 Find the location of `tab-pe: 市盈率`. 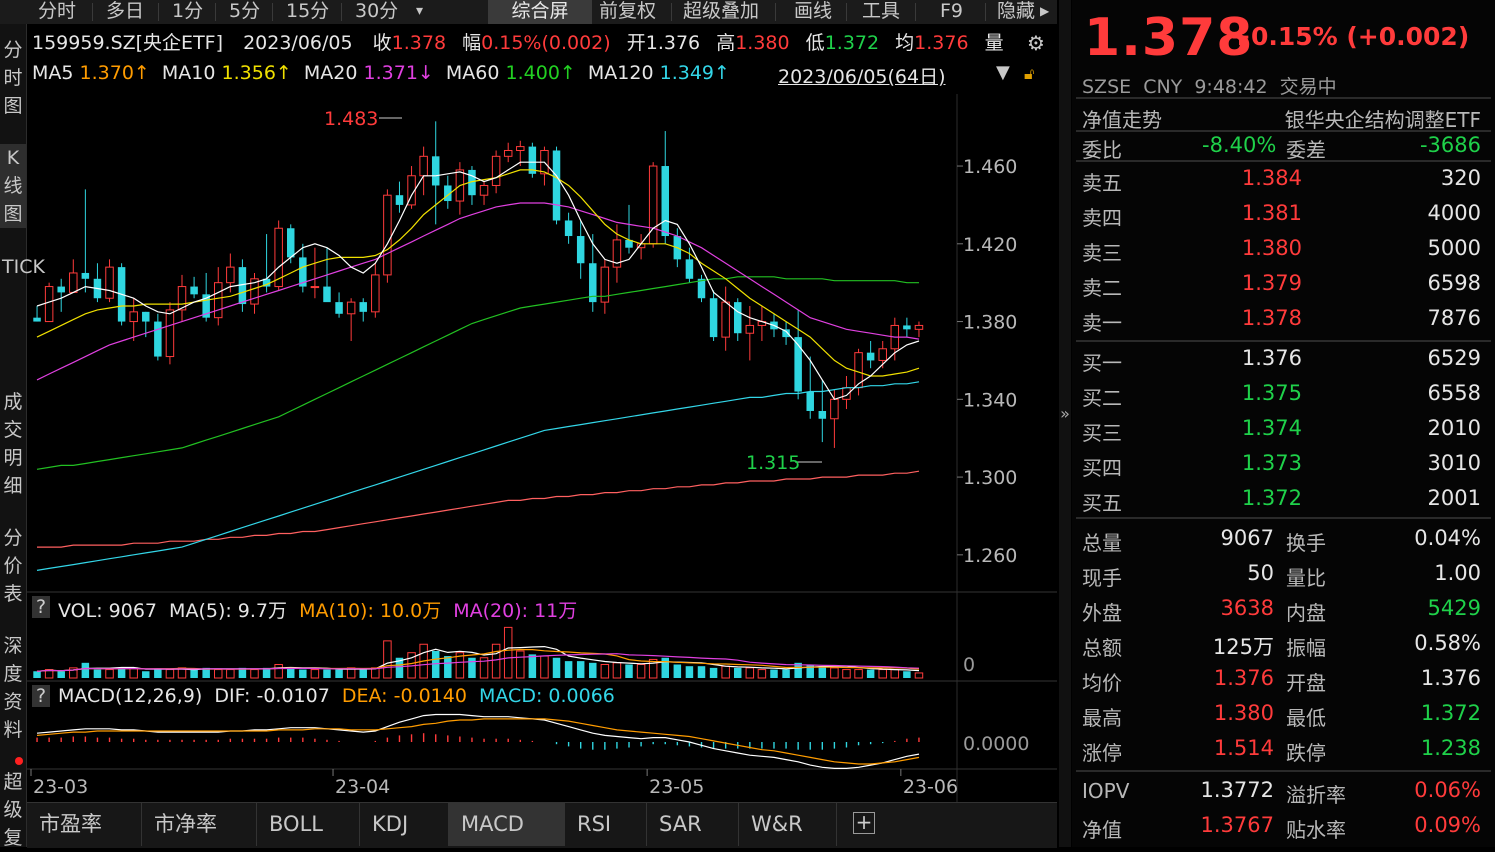

tab-pe: 市盈率 is located at coordinates (84, 824).